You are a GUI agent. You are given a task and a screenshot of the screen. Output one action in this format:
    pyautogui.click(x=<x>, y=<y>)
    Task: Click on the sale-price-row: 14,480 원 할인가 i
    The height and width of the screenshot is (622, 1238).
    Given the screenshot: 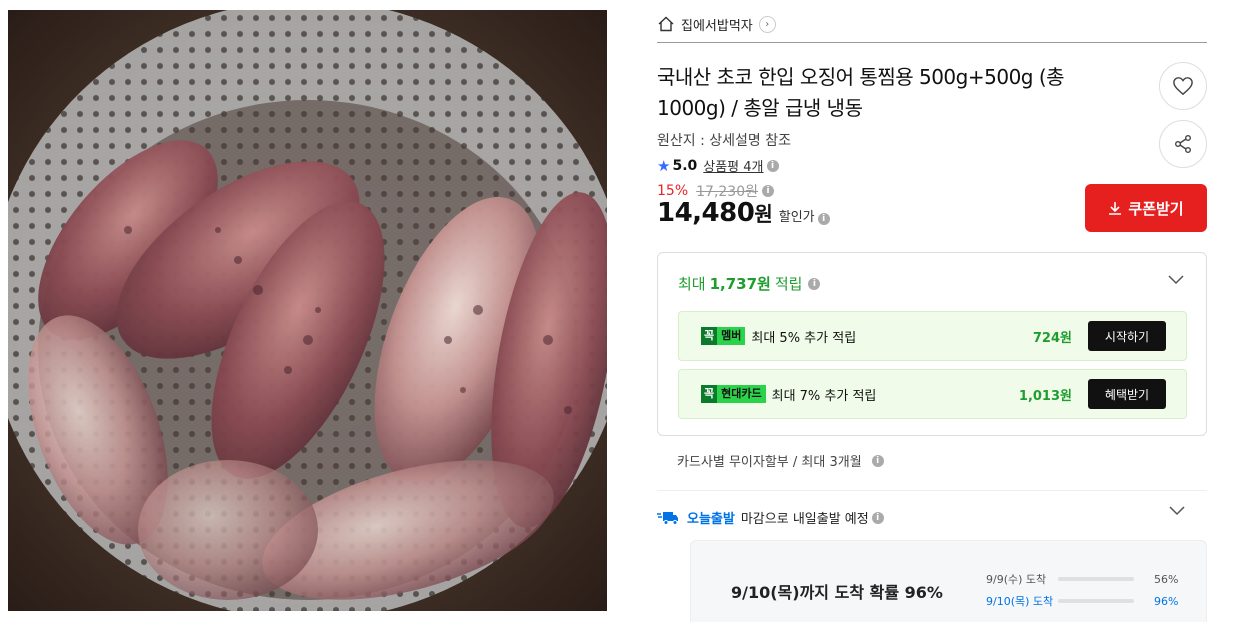 What is the action you would take?
    pyautogui.click(x=743, y=213)
    